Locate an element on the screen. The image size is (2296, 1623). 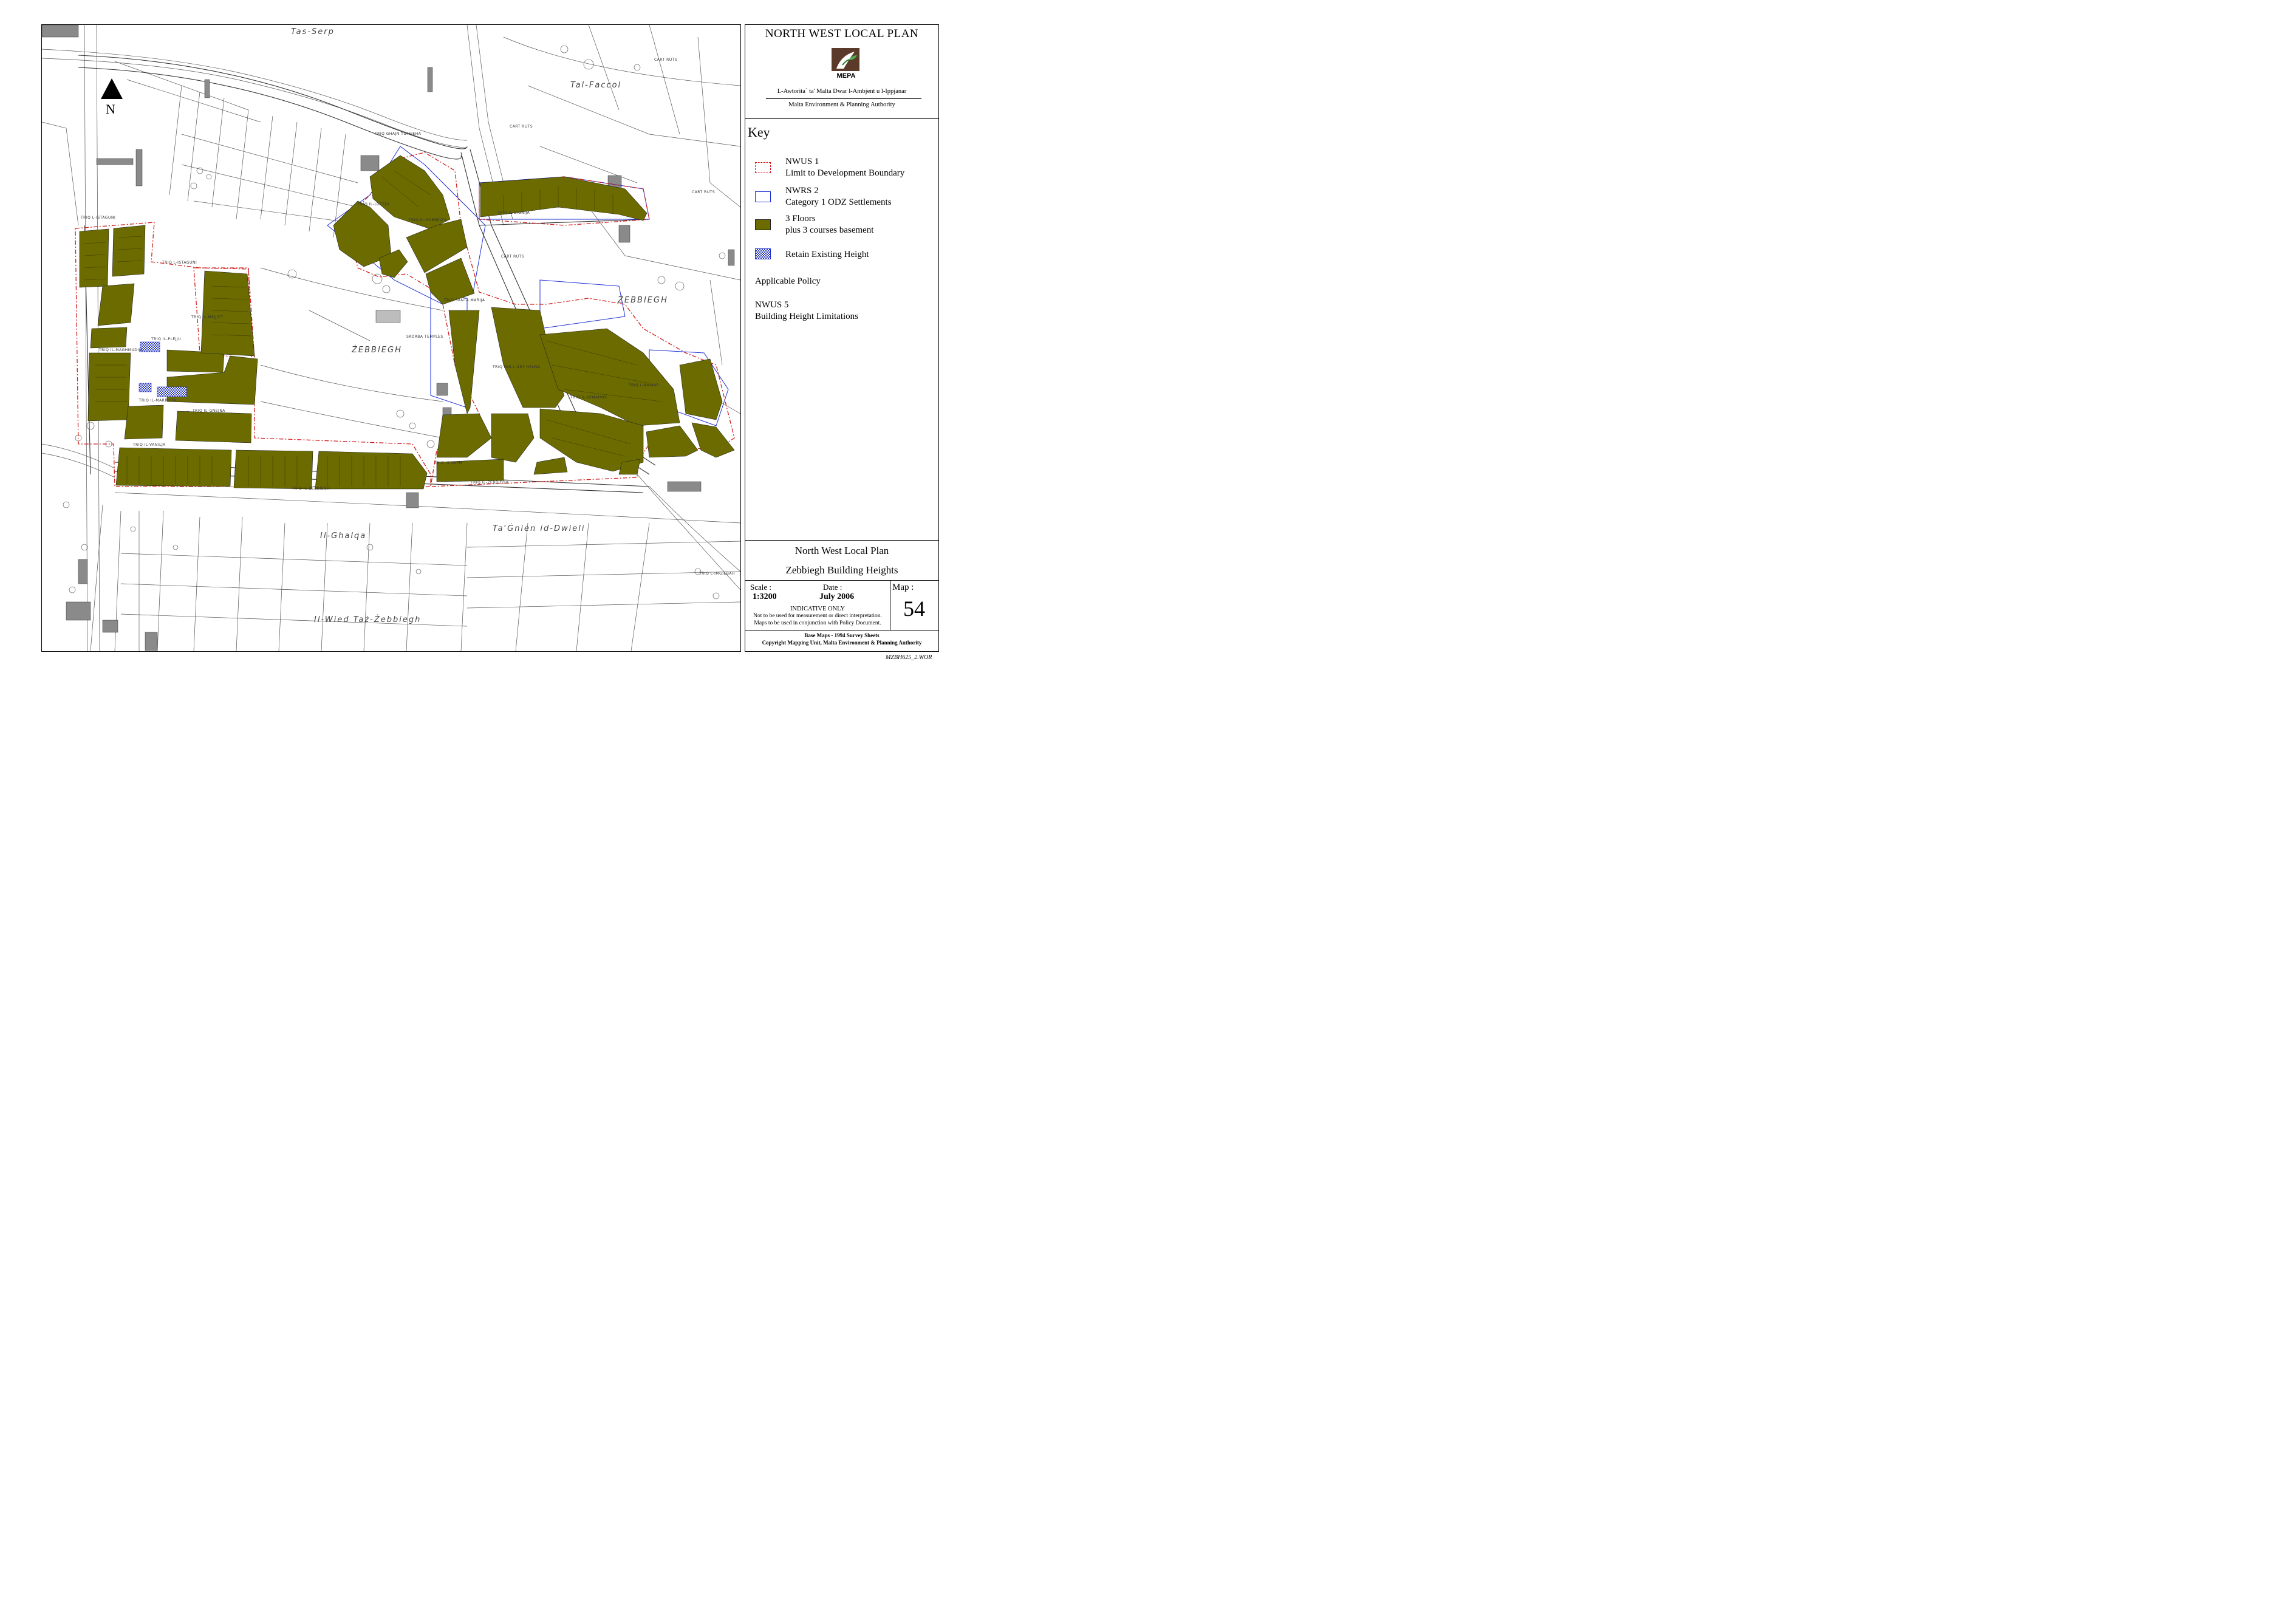
street-label: TRIQ IL-LUZZJU is located at coordinates (374, 204).